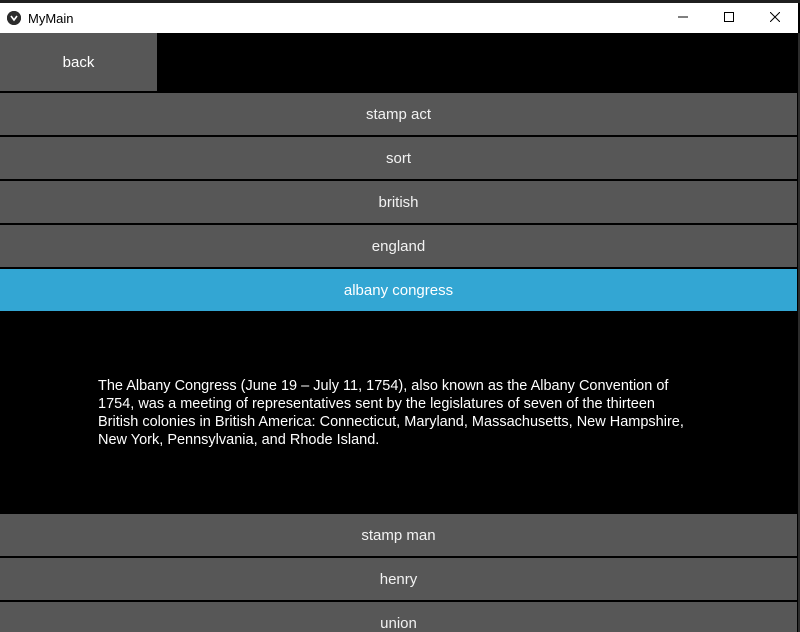 The height and width of the screenshot is (632, 800). Describe the element at coordinates (399, 18) in the screenshot. I see `title-bar: MyMain` at that location.